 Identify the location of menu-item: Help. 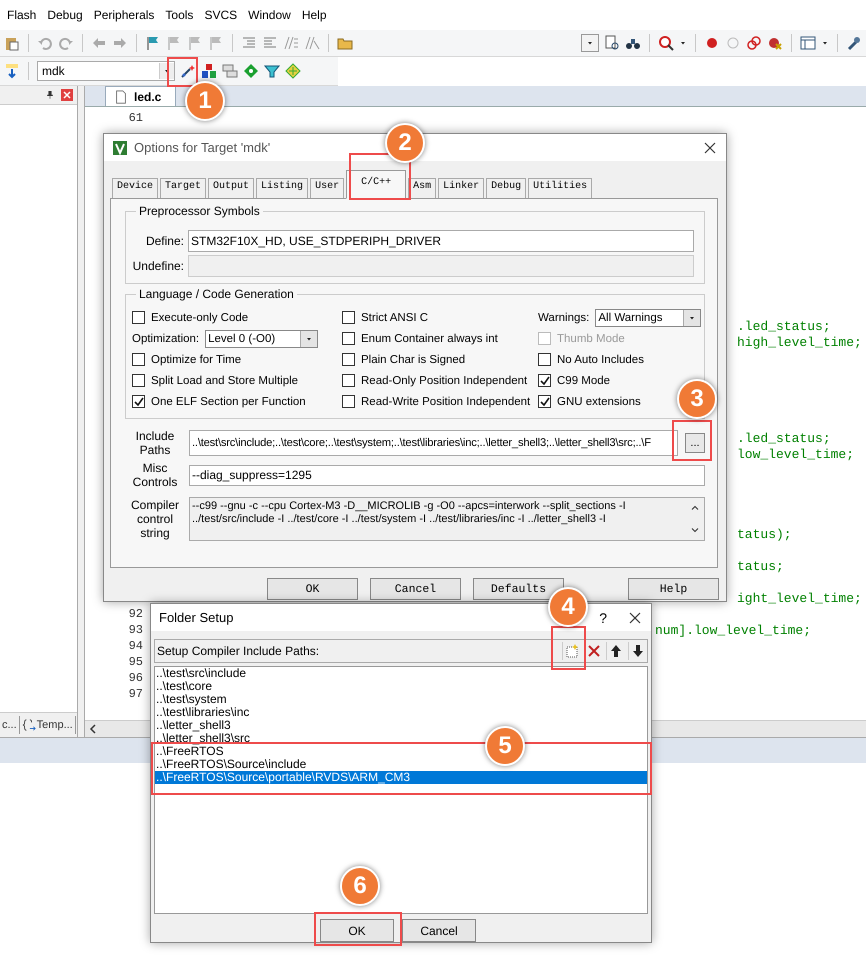
(316, 15).